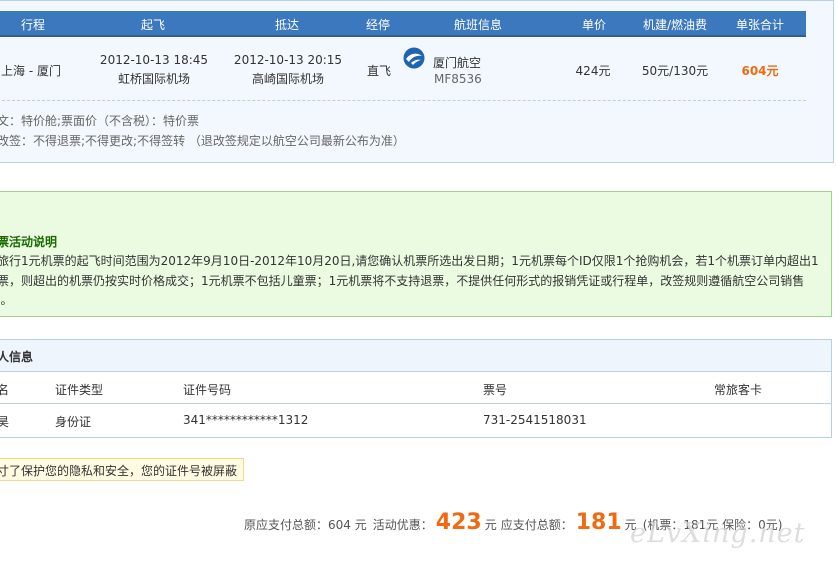 Image resolution: width=836 pixels, height=568 pixels. What do you see at coordinates (287, 25) in the screenshot?
I see `header-arrive: 抵达` at bounding box center [287, 25].